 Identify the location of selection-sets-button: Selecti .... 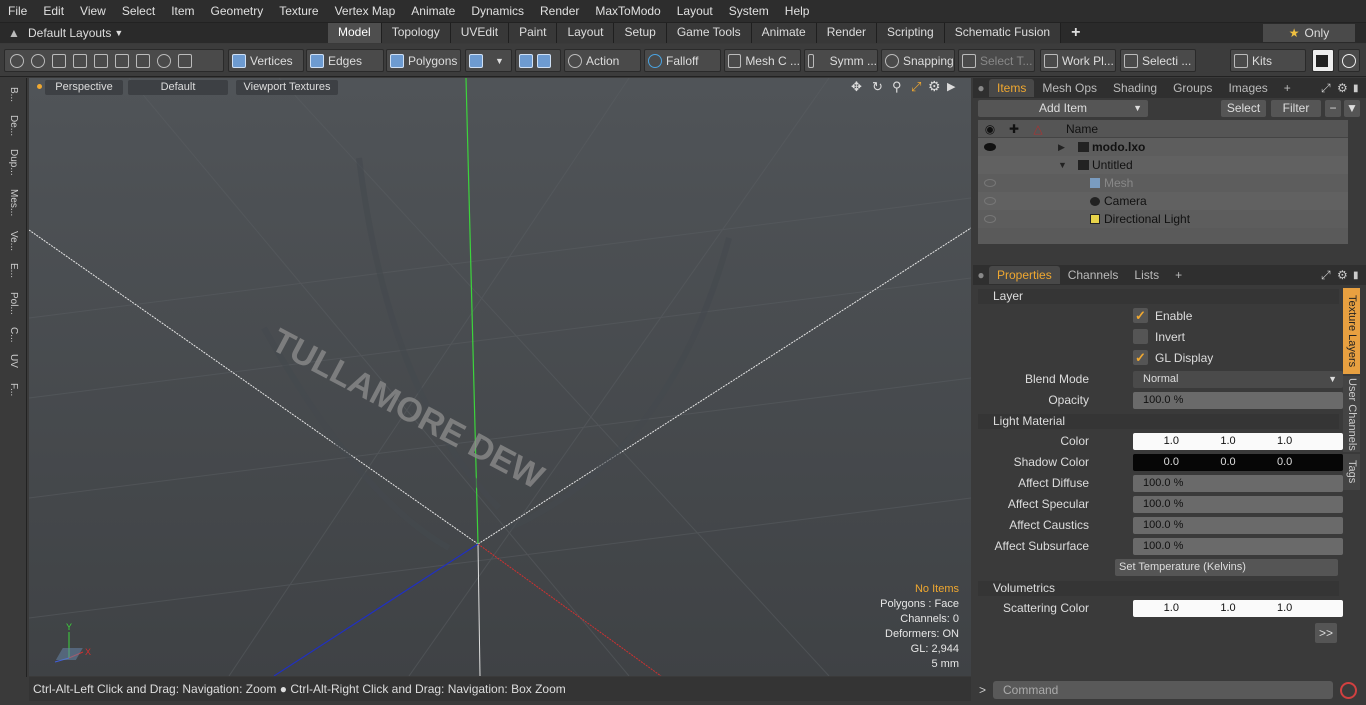
(1158, 60).